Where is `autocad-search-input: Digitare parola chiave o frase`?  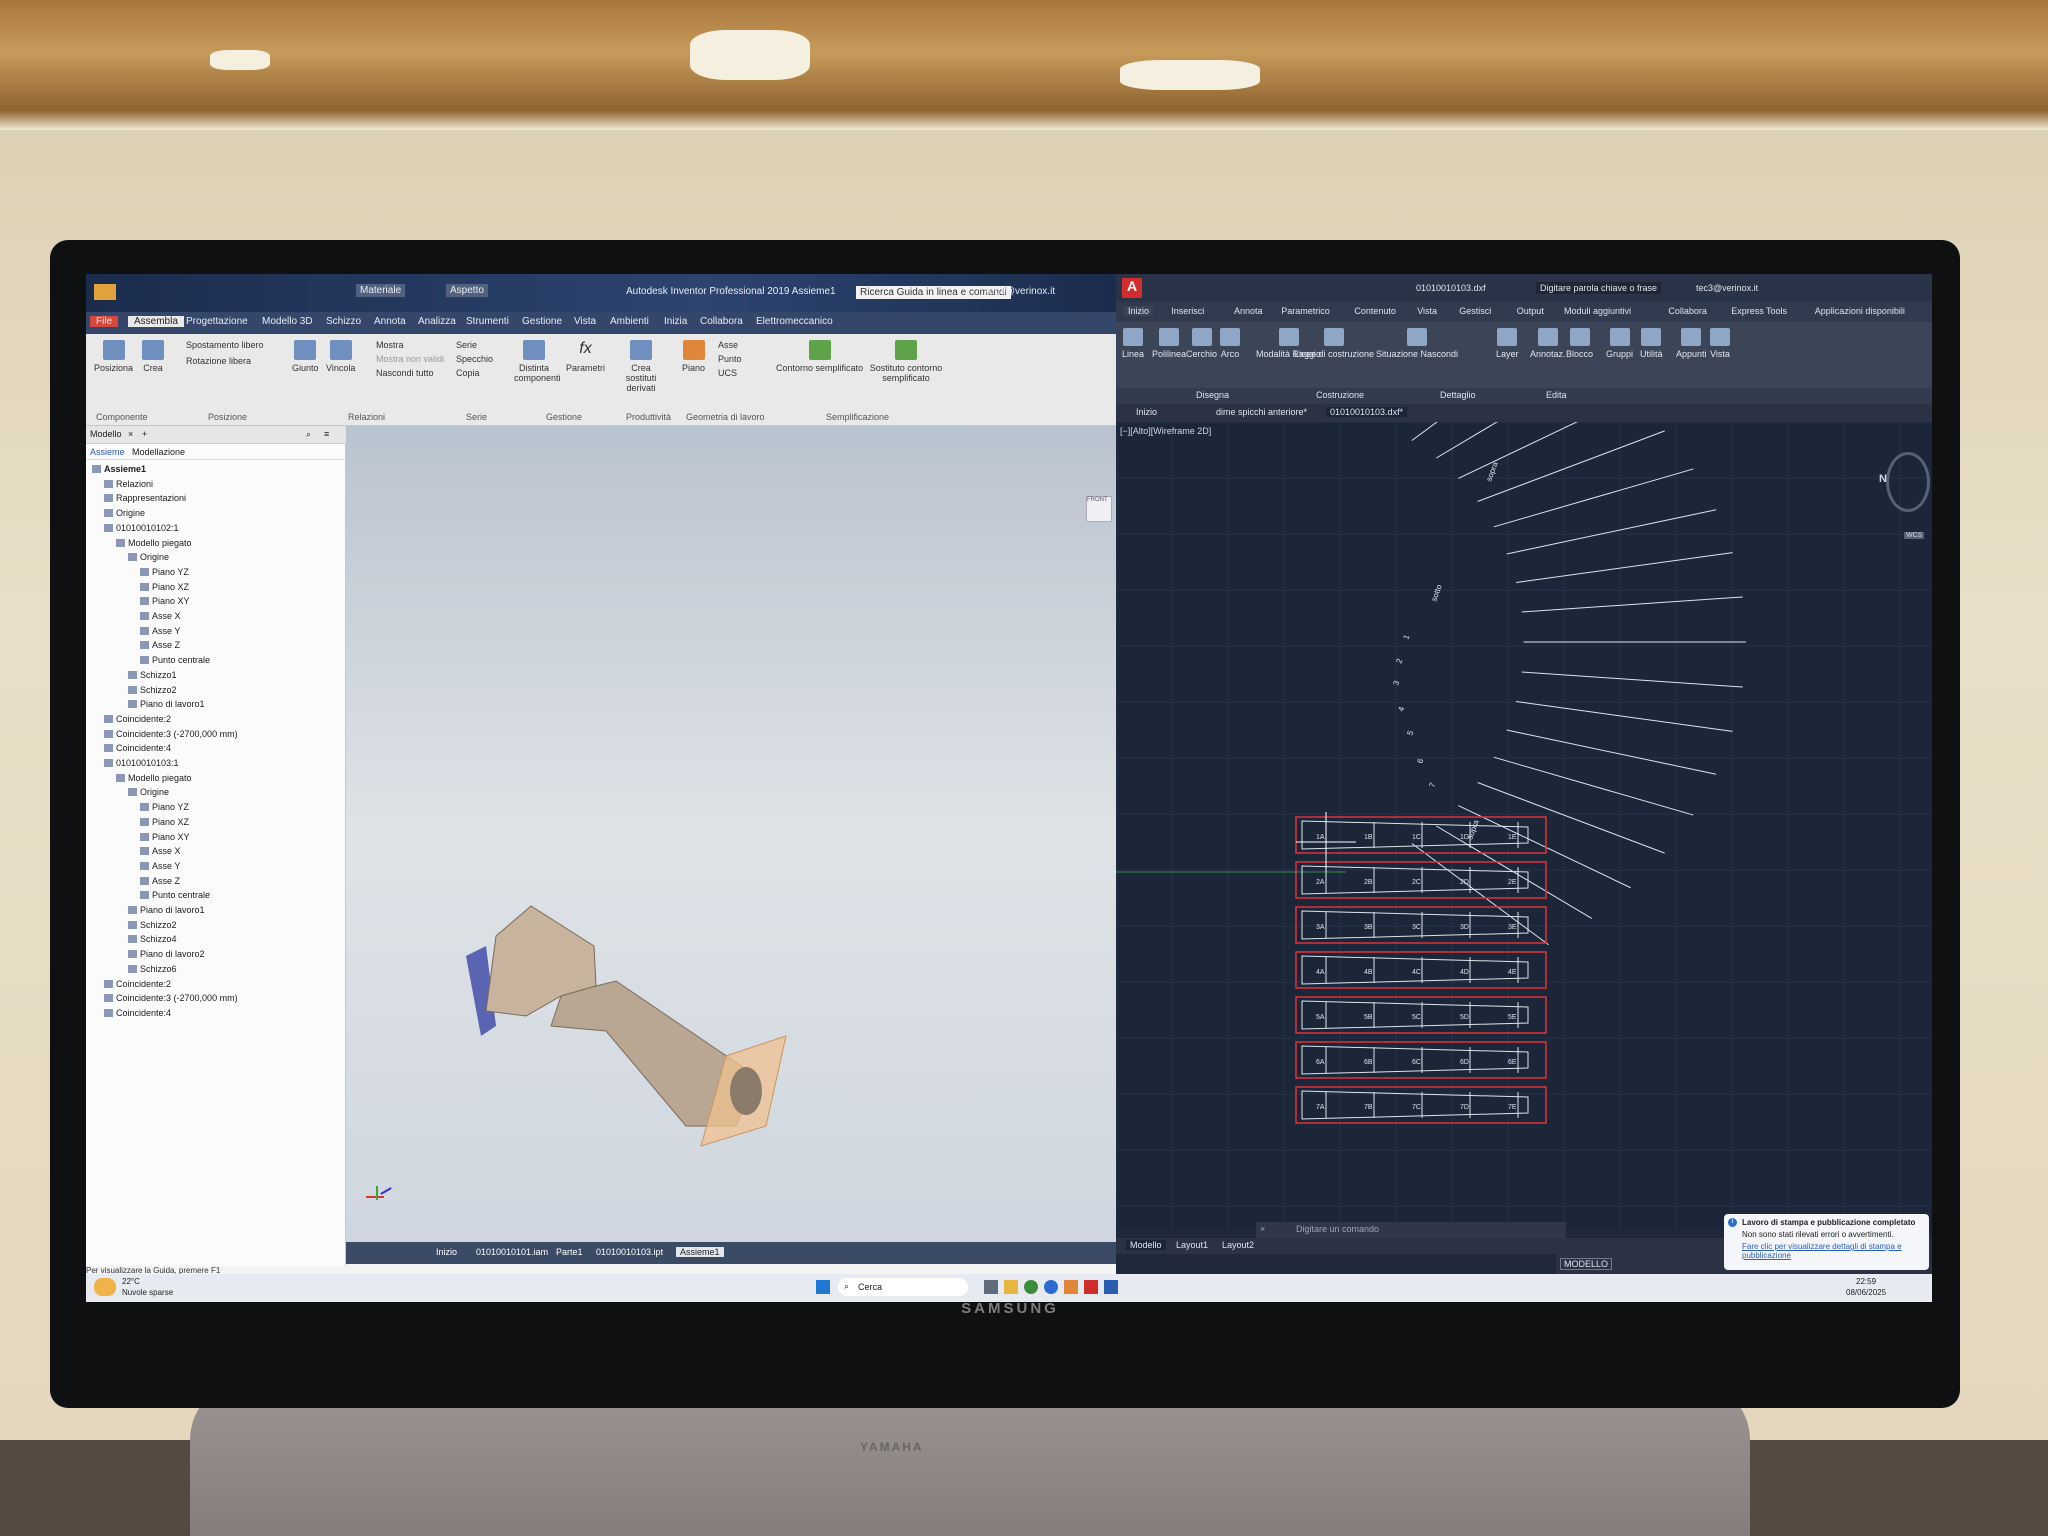 autocad-search-input: Digitare parola chiave o frase is located at coordinates (1599, 288).